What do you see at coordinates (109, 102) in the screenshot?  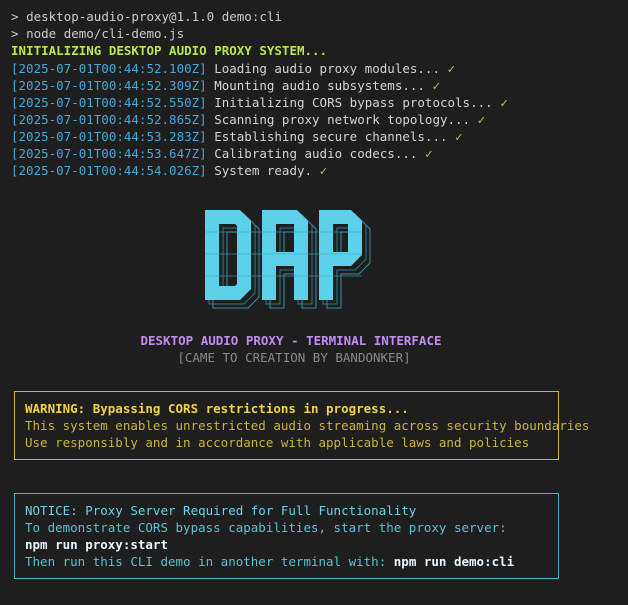 I see `log-timestamp: [2025-07-01T00:44:52.550Z]` at bounding box center [109, 102].